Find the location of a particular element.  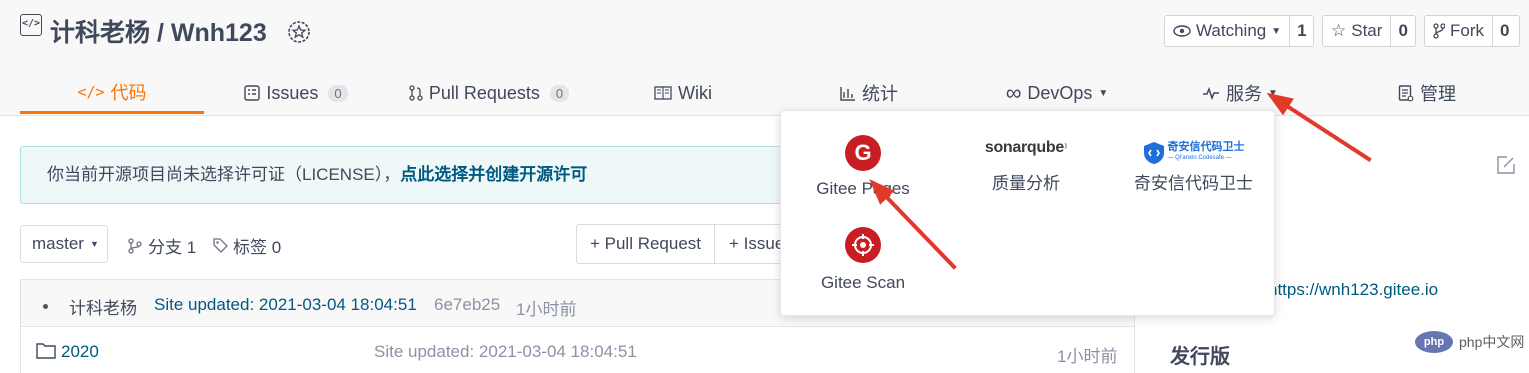

edit-icon is located at coordinates (1506, 165).